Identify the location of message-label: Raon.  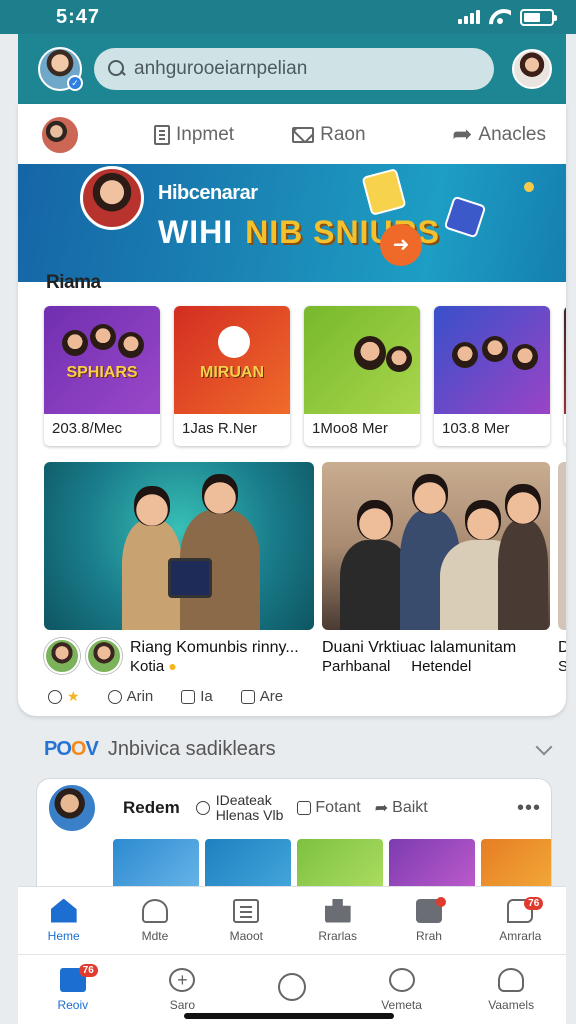
(343, 134).